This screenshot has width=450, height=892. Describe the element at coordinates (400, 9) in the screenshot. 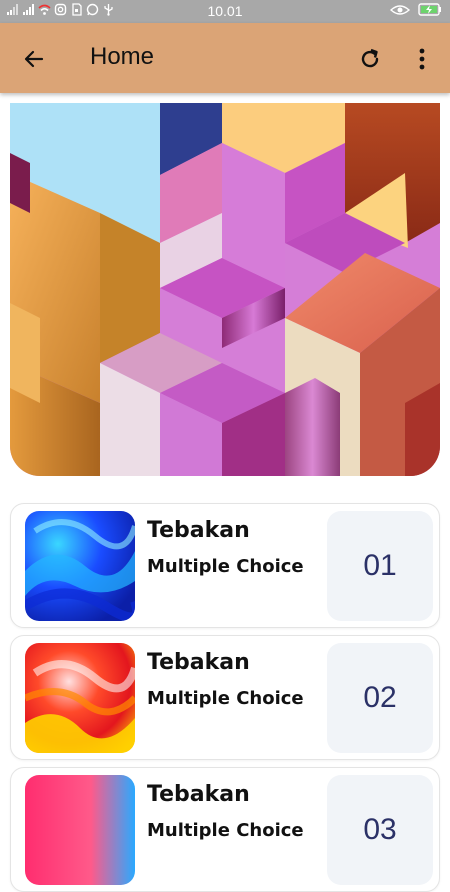

I see `eye-icon` at that location.